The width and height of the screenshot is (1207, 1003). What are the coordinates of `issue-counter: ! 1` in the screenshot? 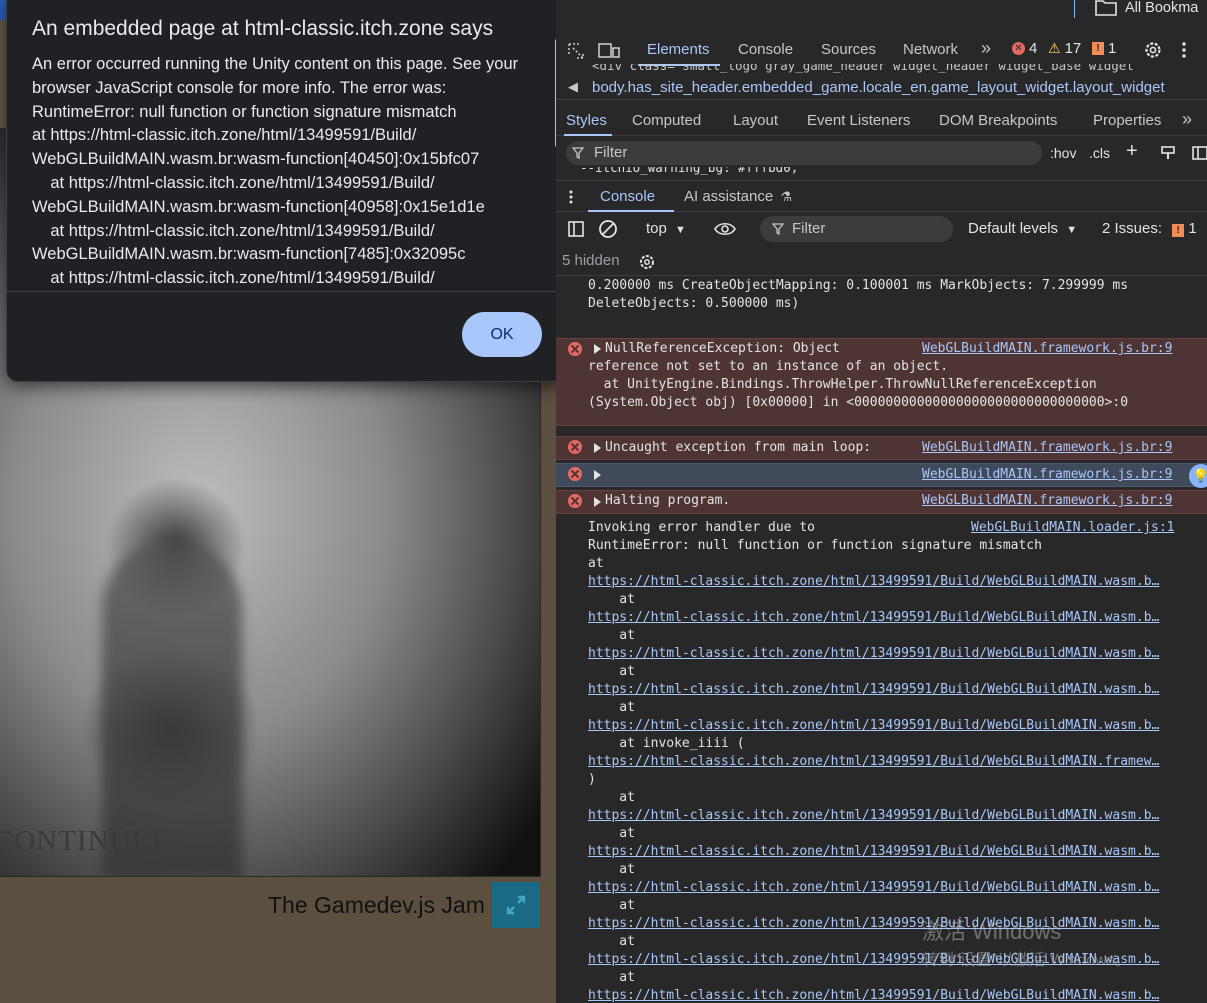 It's located at (1104, 48).